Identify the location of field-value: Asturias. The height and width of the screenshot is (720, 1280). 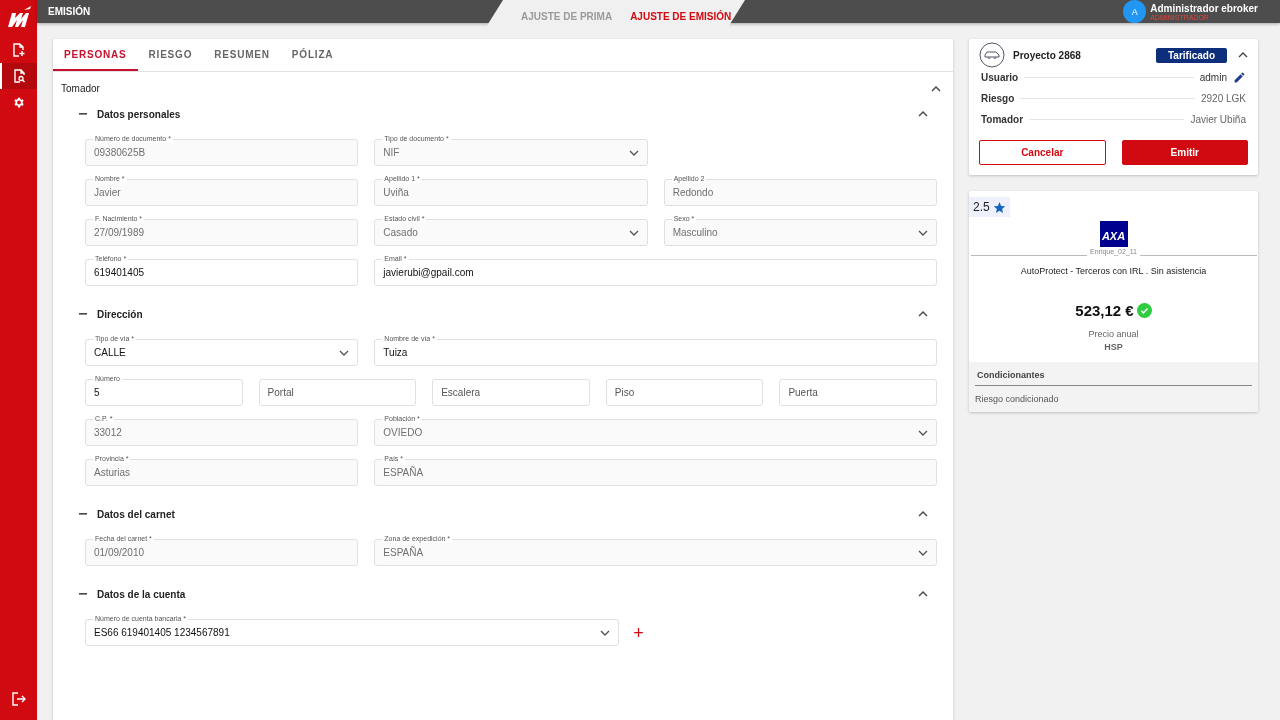
(112, 472).